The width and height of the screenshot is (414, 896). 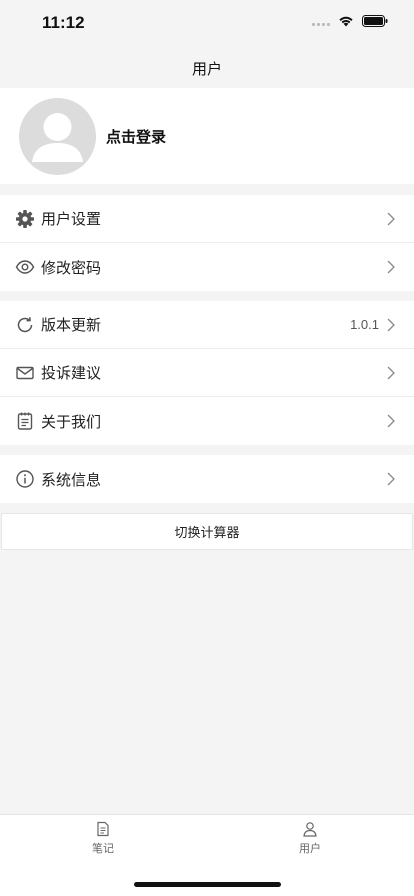 I want to click on notepad-icon, so click(x=25, y=421).